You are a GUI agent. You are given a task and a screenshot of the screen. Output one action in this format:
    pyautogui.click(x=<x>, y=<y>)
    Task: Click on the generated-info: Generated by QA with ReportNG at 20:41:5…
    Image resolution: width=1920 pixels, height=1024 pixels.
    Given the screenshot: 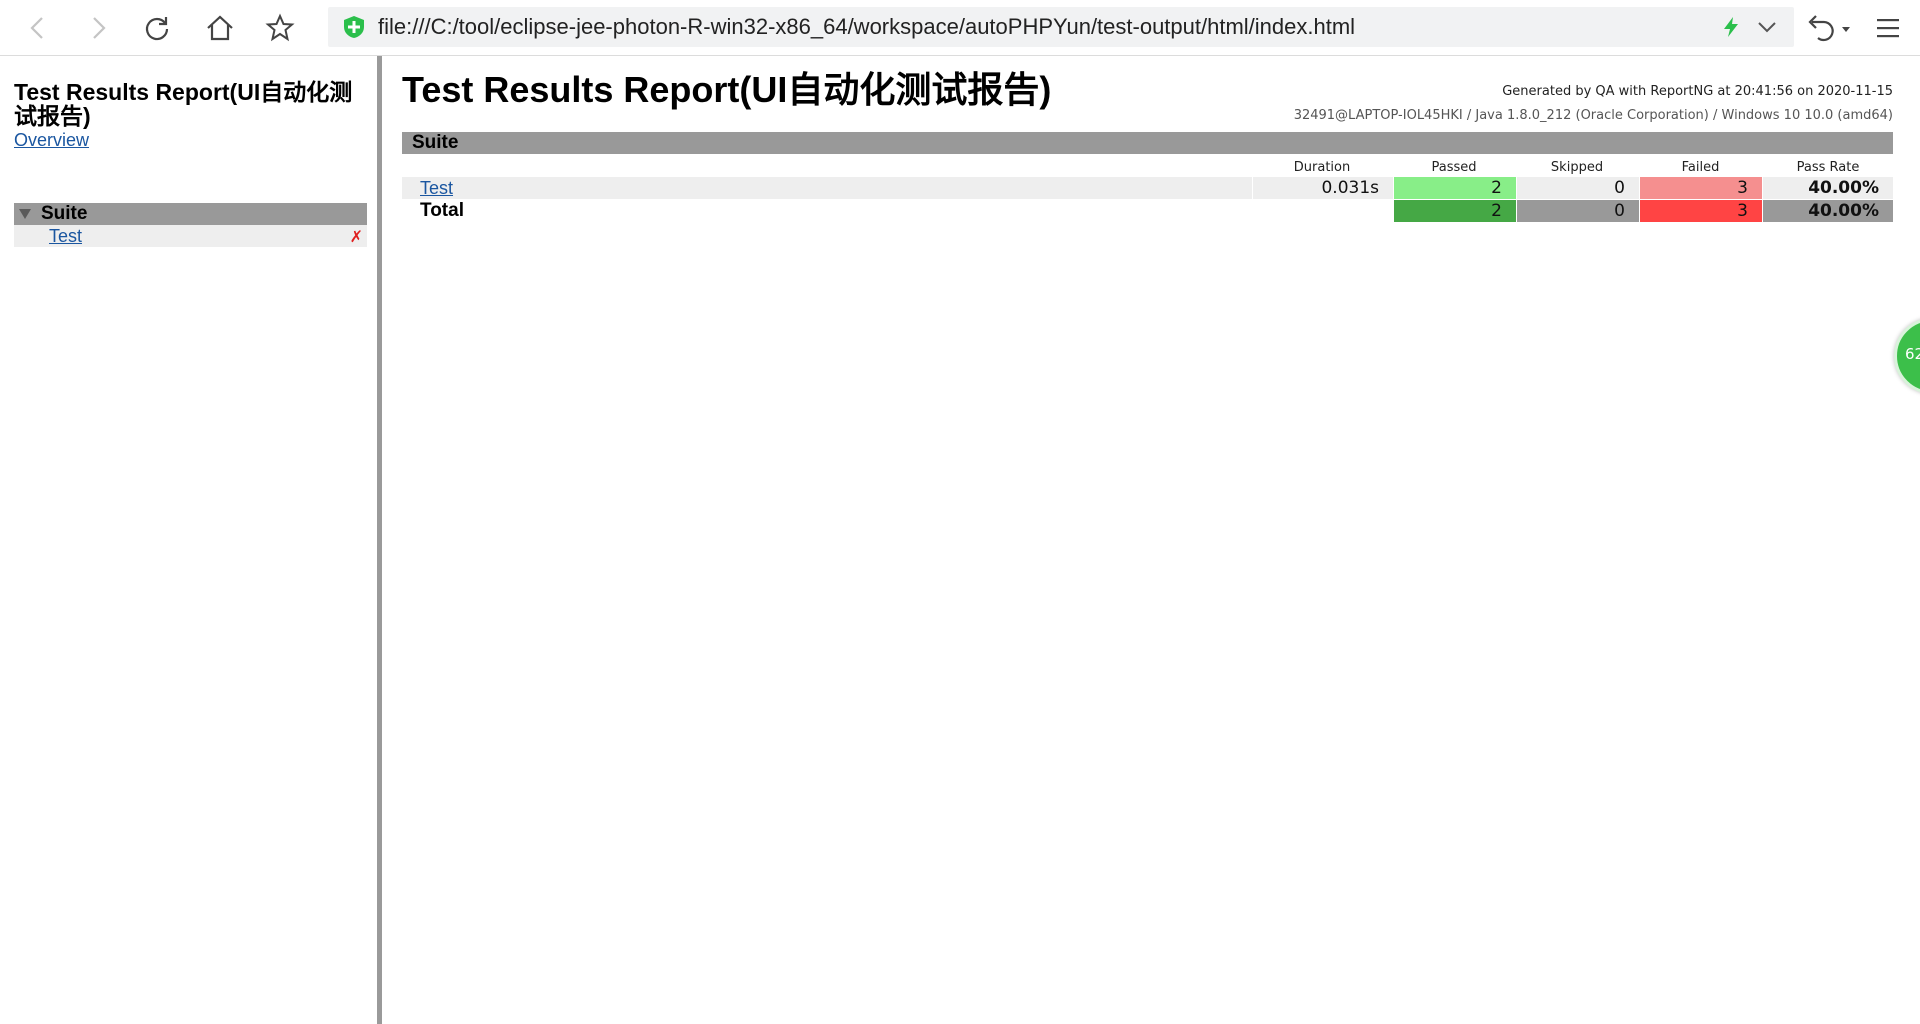 What is the action you would take?
    pyautogui.click(x=1697, y=91)
    